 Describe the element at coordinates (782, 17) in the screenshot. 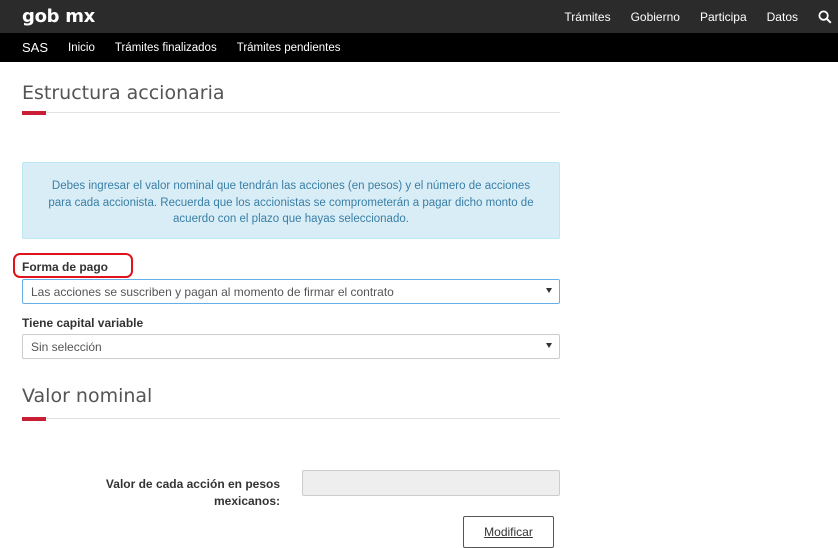

I see `nav-datos: Datos` at that location.